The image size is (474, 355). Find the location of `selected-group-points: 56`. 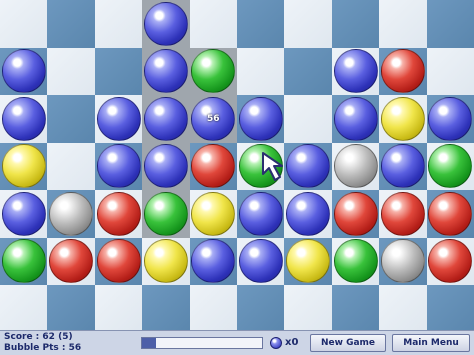

selected-group-points: 56 is located at coordinates (213, 118).